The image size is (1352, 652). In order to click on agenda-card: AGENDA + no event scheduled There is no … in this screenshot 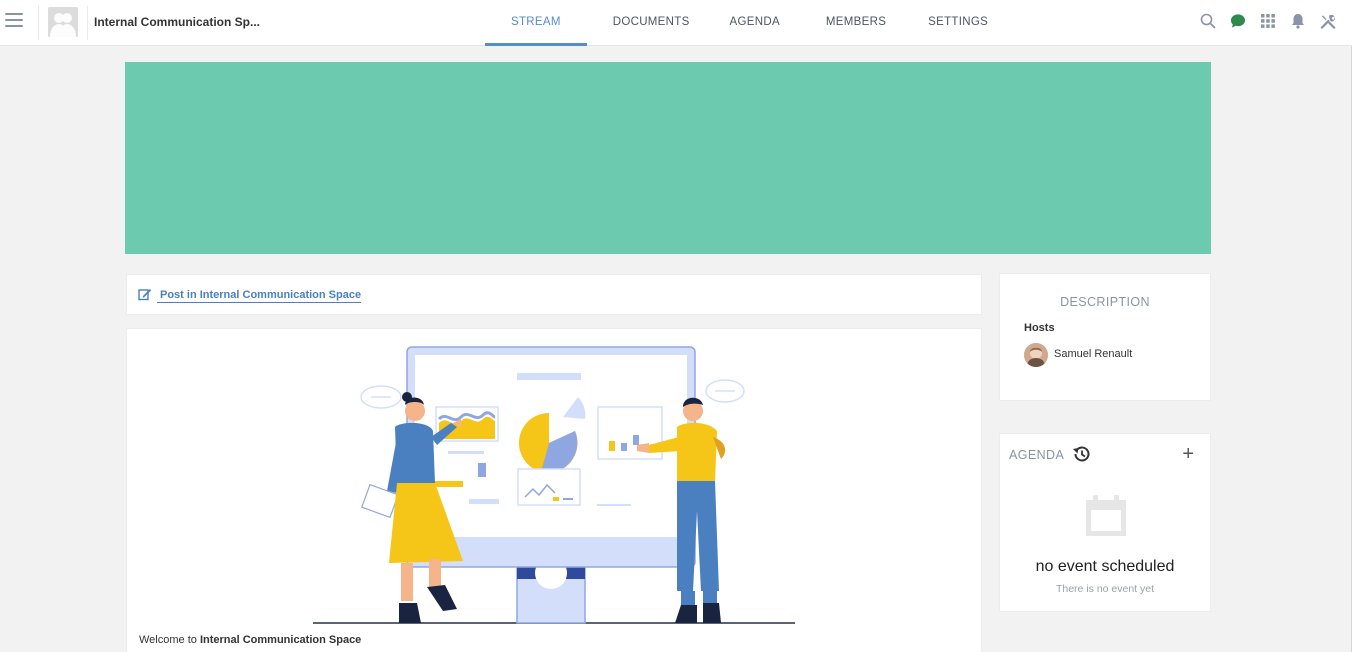, I will do `click(1105, 522)`.